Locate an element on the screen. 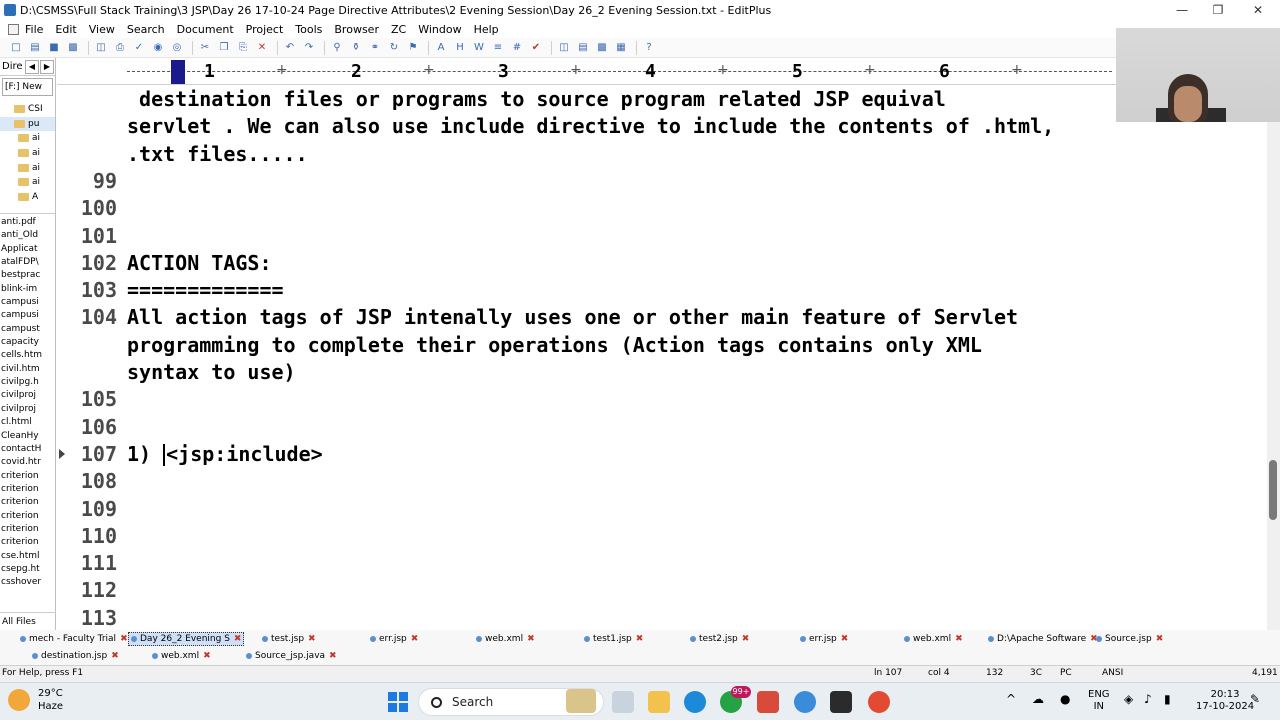 The height and width of the screenshot is (720, 1280). file-list-item: bestprac is located at coordinates (27, 275).